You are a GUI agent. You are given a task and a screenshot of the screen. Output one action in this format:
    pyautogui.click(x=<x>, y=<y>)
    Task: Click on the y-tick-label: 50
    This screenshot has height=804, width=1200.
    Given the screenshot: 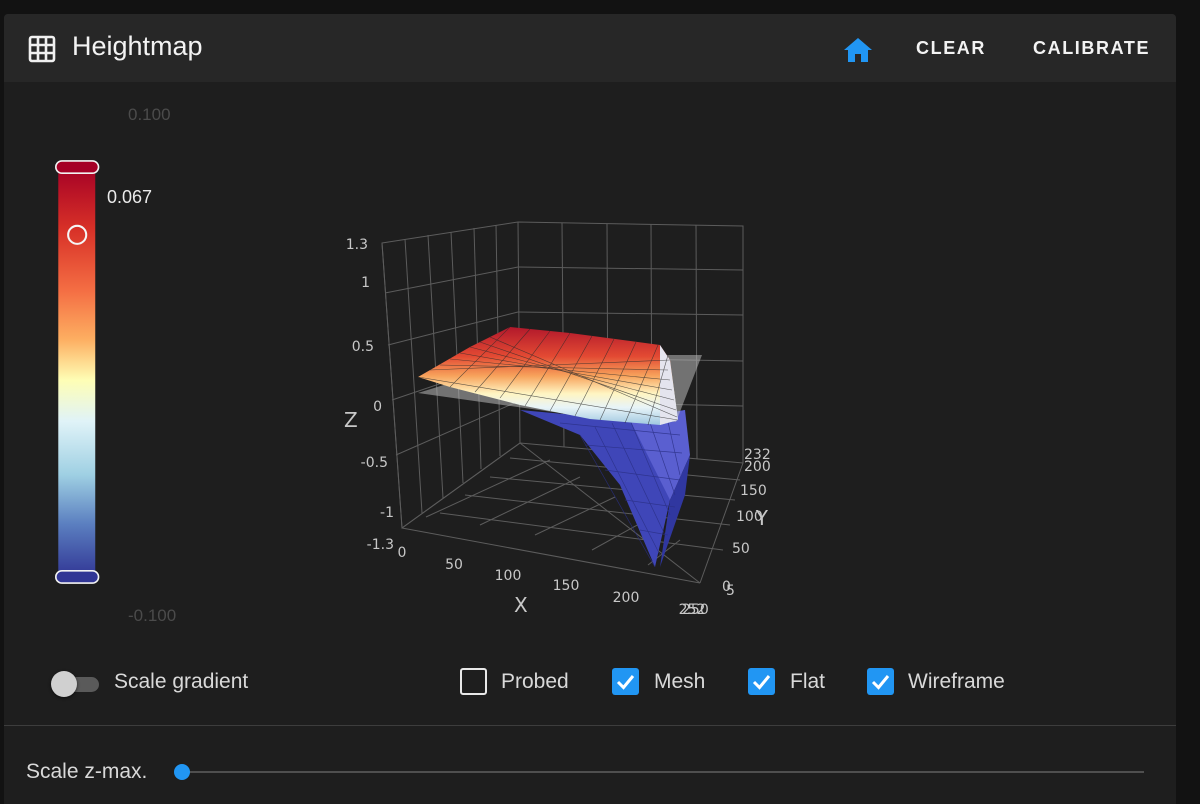 What is the action you would take?
    pyautogui.click(x=741, y=549)
    